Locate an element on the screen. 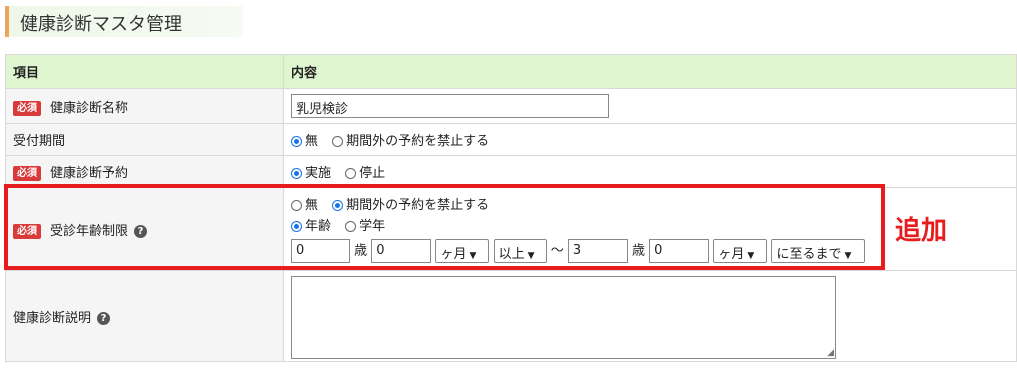 The width and height of the screenshot is (1017, 373). table-row-reception: 受付期間 無 期間外の予約を禁止する is located at coordinates (511, 139).